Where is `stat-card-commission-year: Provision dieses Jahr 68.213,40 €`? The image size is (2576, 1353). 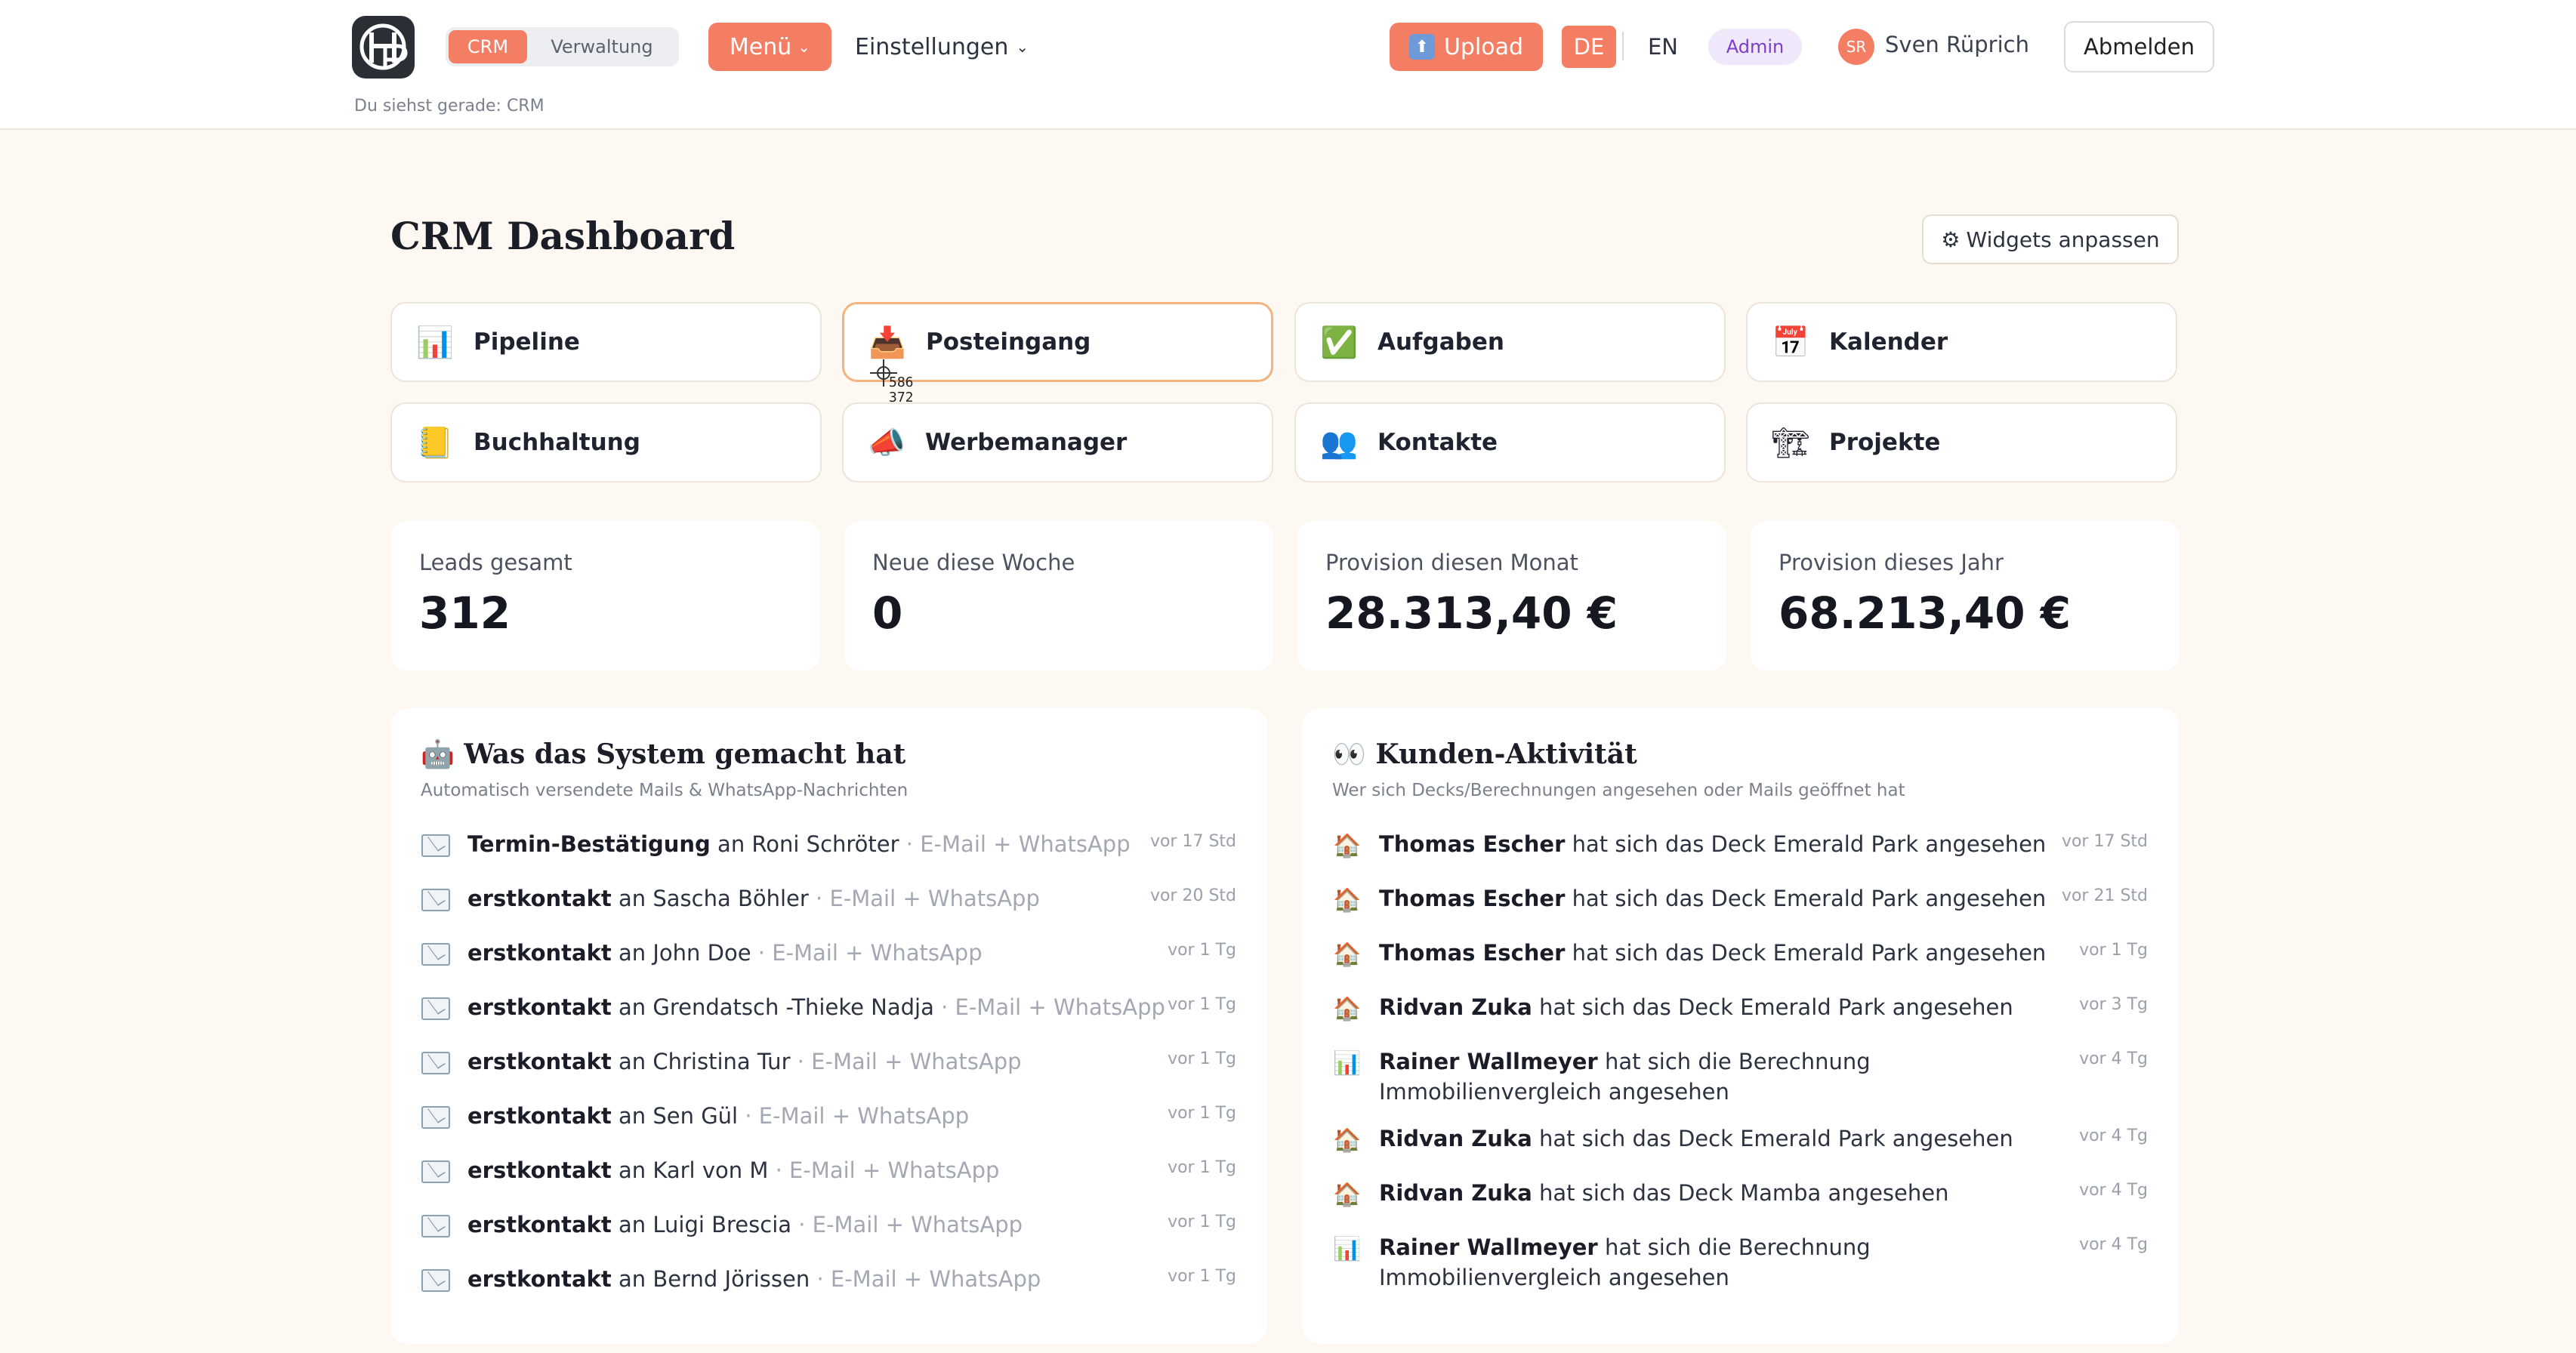 stat-card-commission-year: Provision dieses Jahr 68.213,40 € is located at coordinates (1965, 595).